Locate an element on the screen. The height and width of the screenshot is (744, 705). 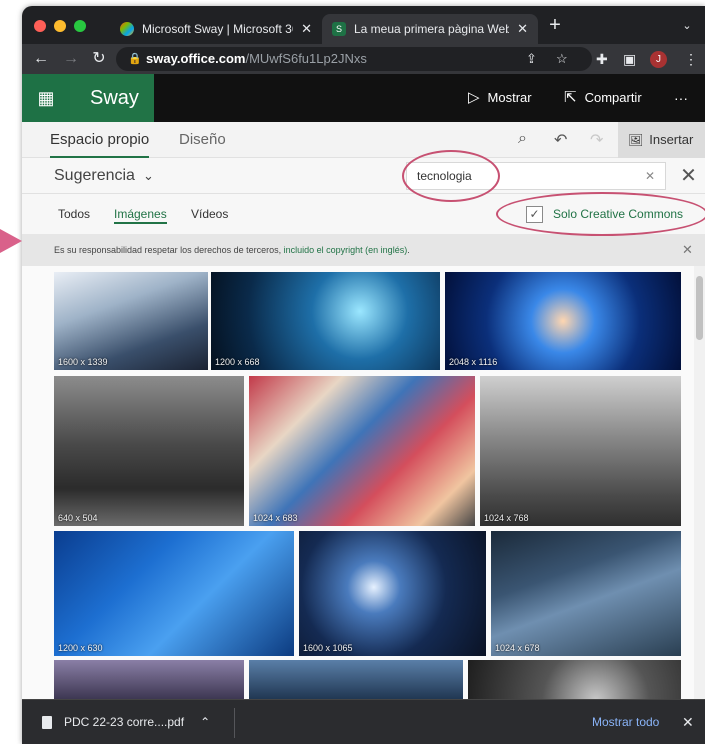
image-result: 1024 x 768 is located at coordinates (580, 451).